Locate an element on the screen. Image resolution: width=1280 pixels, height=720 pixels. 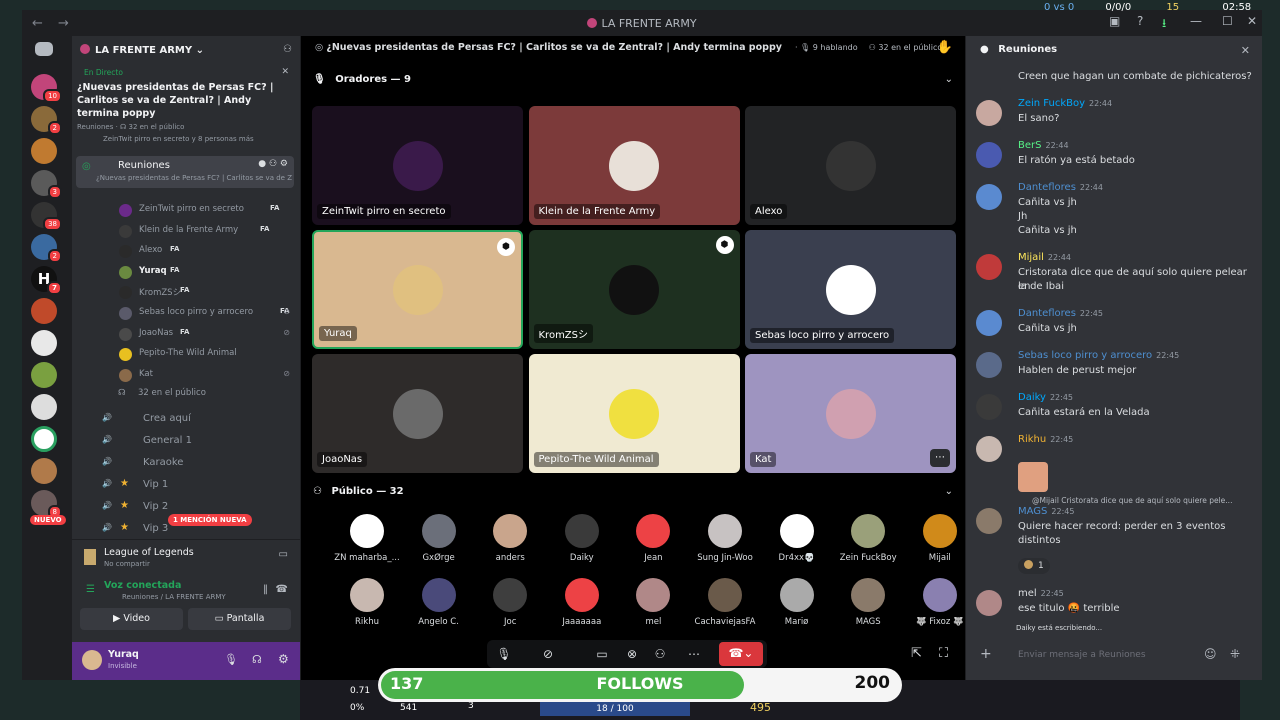
audience-member: CachaviejasFA is located at coordinates (725, 602).